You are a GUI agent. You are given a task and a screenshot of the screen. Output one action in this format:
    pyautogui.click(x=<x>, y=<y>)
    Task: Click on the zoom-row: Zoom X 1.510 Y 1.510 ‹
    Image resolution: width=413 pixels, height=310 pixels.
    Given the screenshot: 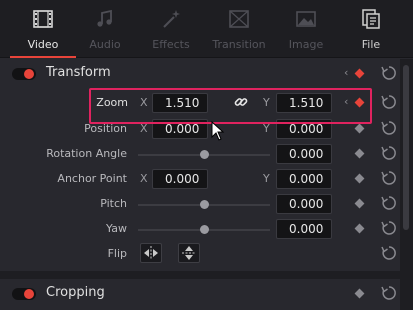 What is the action you would take?
    pyautogui.click(x=200, y=103)
    